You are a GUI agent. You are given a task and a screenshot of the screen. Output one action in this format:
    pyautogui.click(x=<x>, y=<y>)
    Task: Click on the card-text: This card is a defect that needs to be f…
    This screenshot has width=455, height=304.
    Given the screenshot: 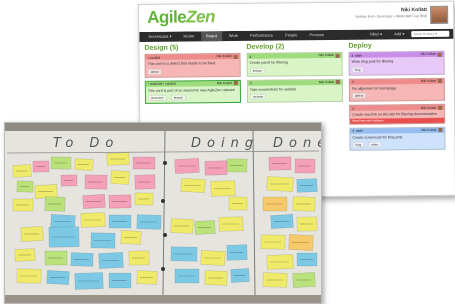 What is the action you would take?
    pyautogui.click(x=182, y=63)
    